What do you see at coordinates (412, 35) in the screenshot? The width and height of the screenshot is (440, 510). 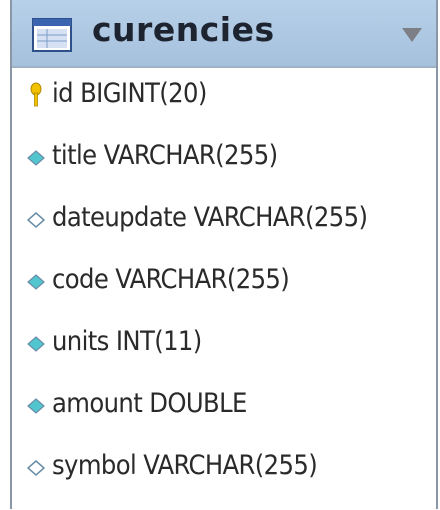 I see `chevron-down-icon` at bounding box center [412, 35].